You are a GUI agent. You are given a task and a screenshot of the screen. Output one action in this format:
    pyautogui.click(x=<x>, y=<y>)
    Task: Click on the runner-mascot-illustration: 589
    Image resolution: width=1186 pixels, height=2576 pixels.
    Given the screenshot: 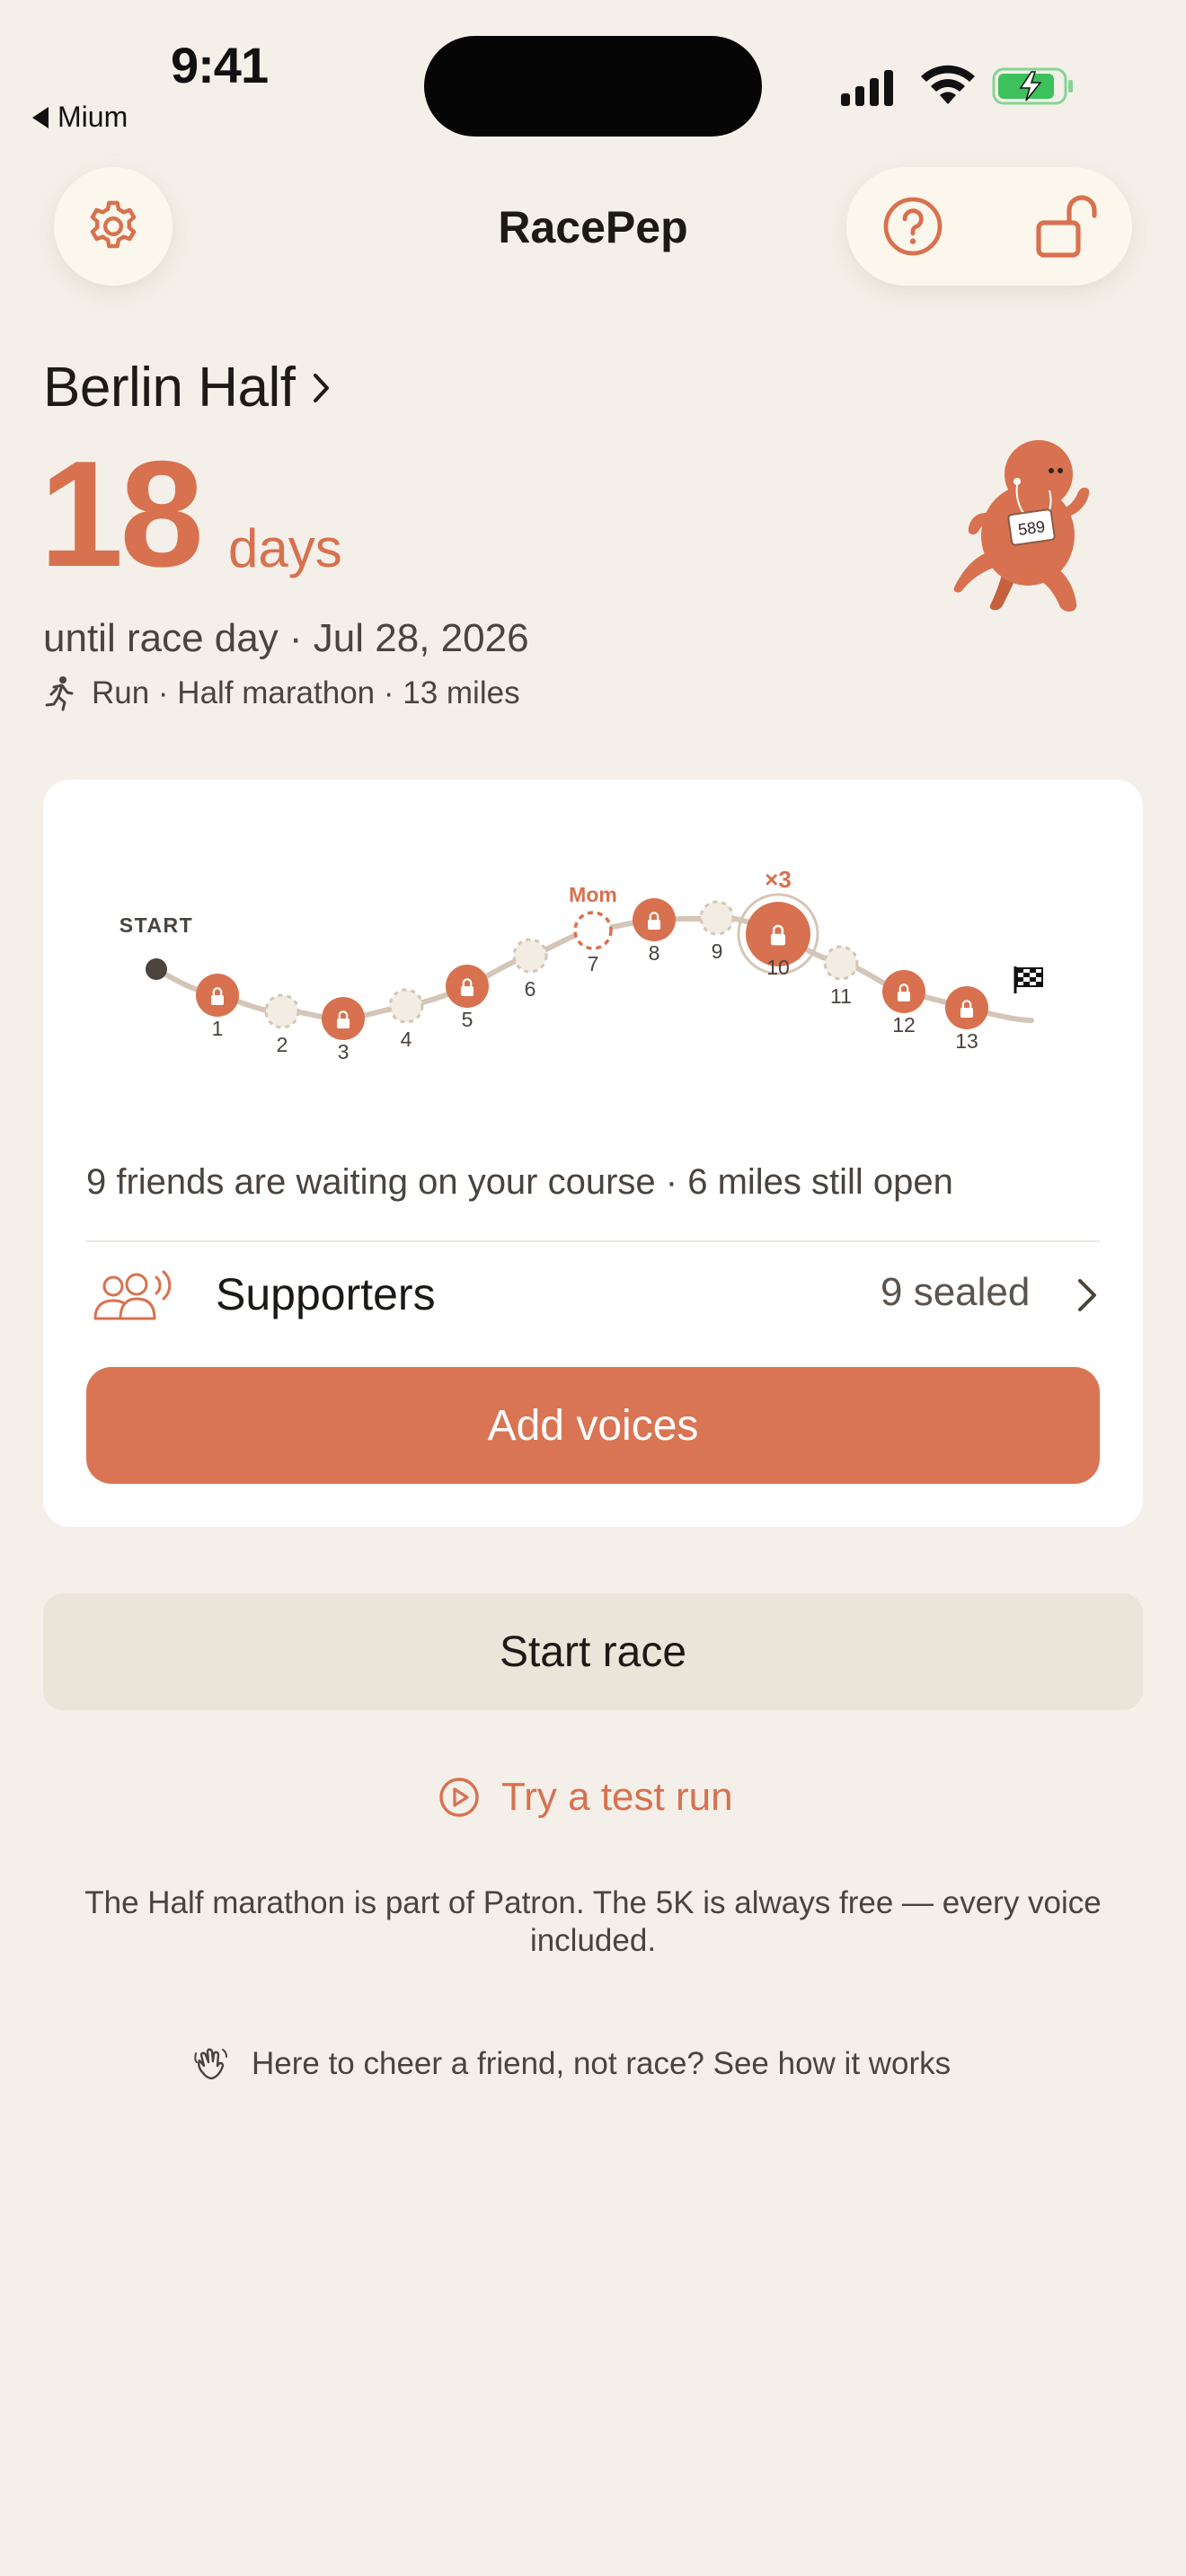 What is the action you would take?
    pyautogui.click(x=1021, y=526)
    